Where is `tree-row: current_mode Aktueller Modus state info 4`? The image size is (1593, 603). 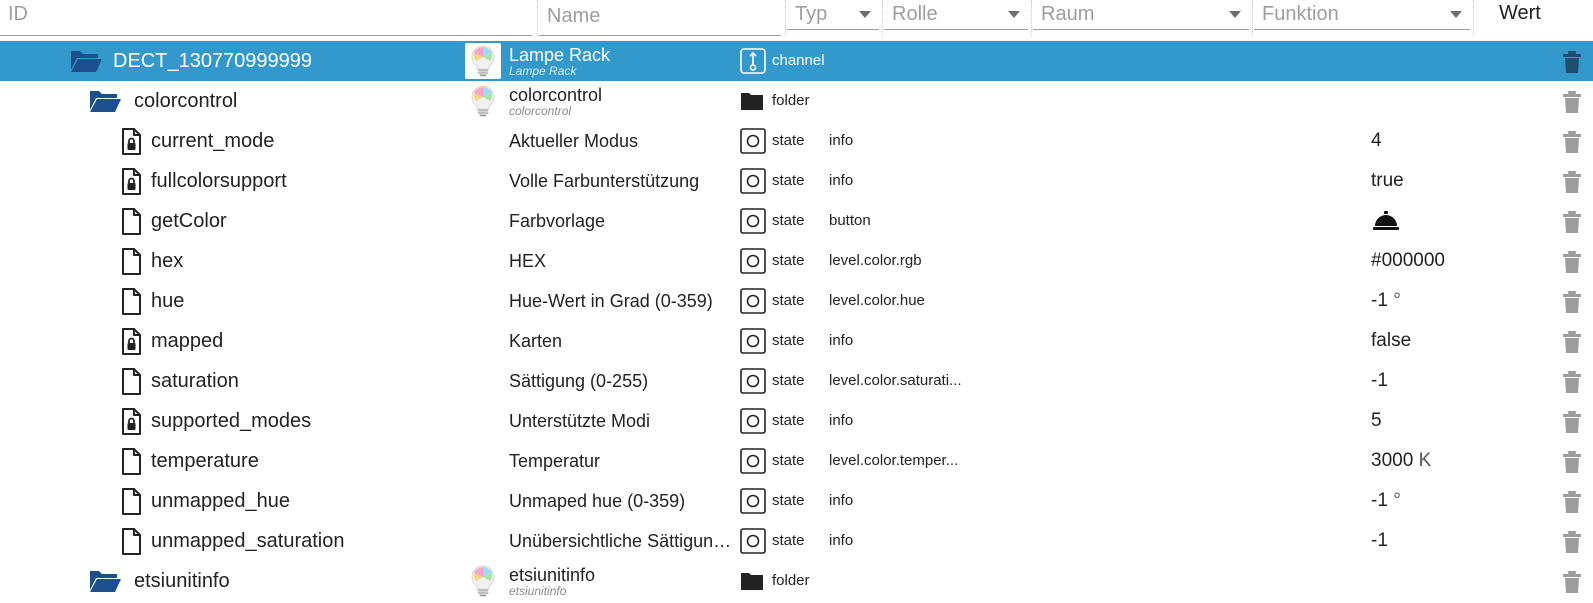
tree-row: current_mode Aktueller Modus state info 4 is located at coordinates (796, 141).